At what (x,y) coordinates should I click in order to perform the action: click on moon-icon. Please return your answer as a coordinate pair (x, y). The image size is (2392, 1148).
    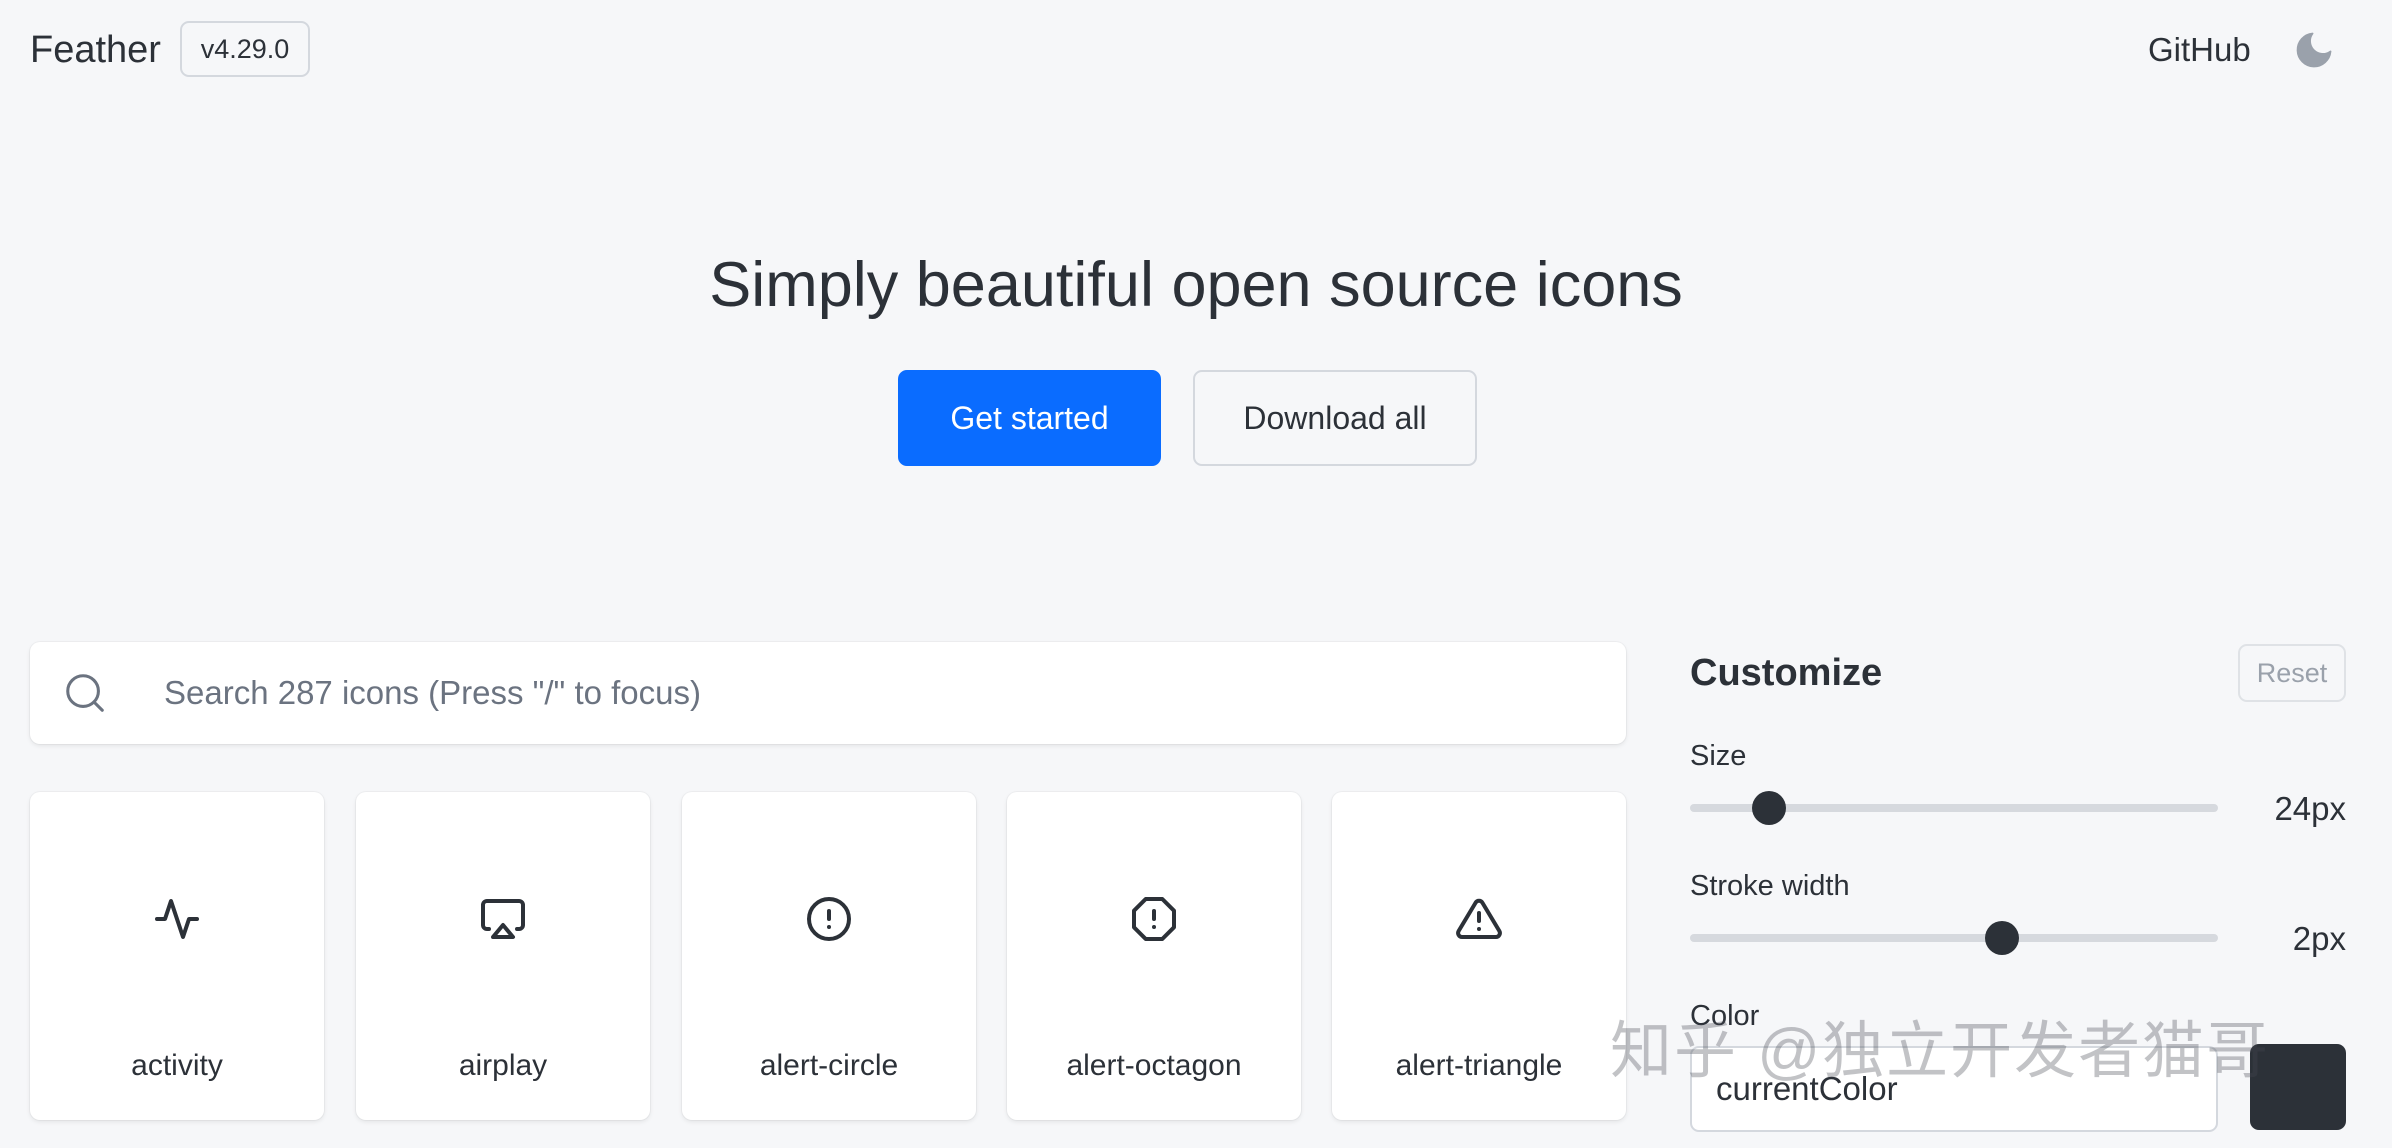
    Looking at the image, I should click on (2314, 50).